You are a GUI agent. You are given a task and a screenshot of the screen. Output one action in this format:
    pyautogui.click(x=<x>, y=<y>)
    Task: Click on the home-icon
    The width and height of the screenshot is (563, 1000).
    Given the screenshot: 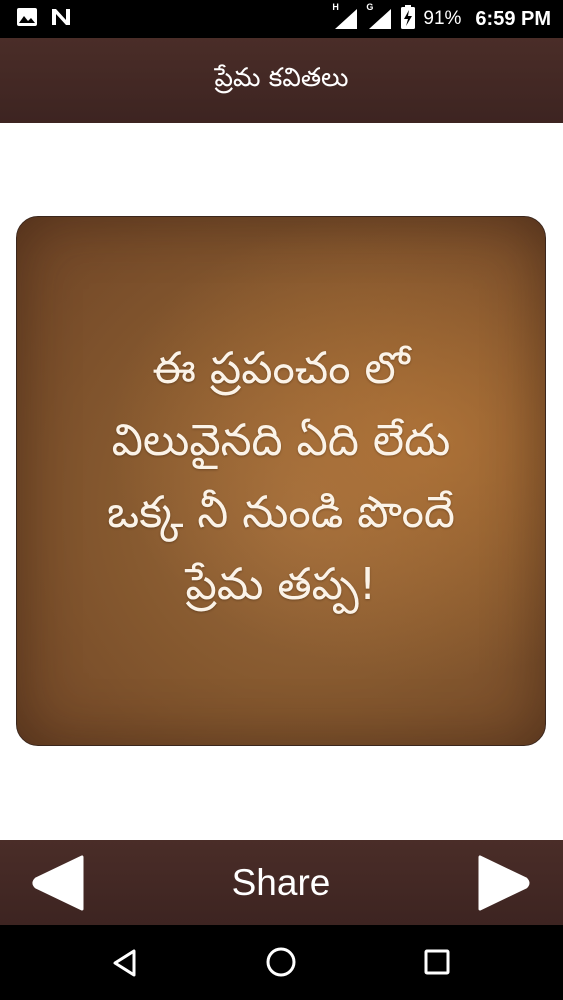 What is the action you would take?
    pyautogui.click(x=281, y=962)
    